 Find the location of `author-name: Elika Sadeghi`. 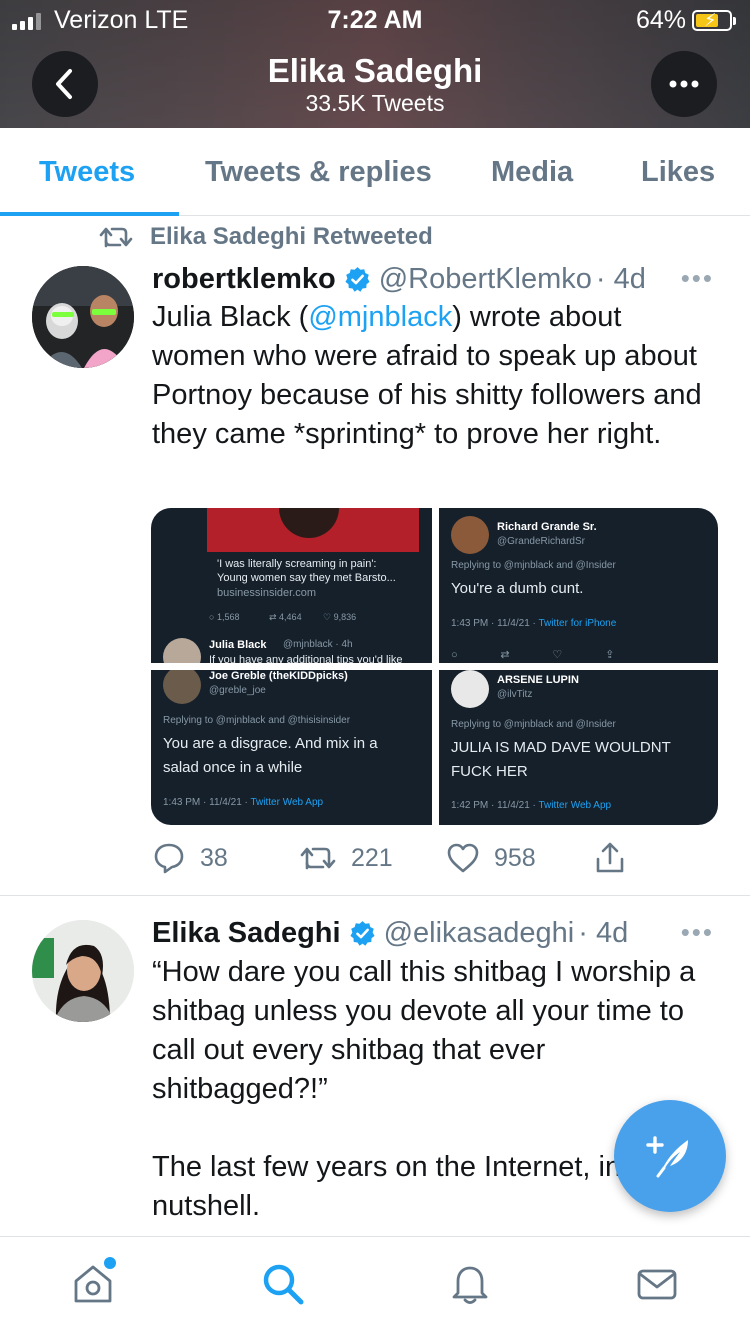

author-name: Elika Sadeghi is located at coordinates (246, 933).